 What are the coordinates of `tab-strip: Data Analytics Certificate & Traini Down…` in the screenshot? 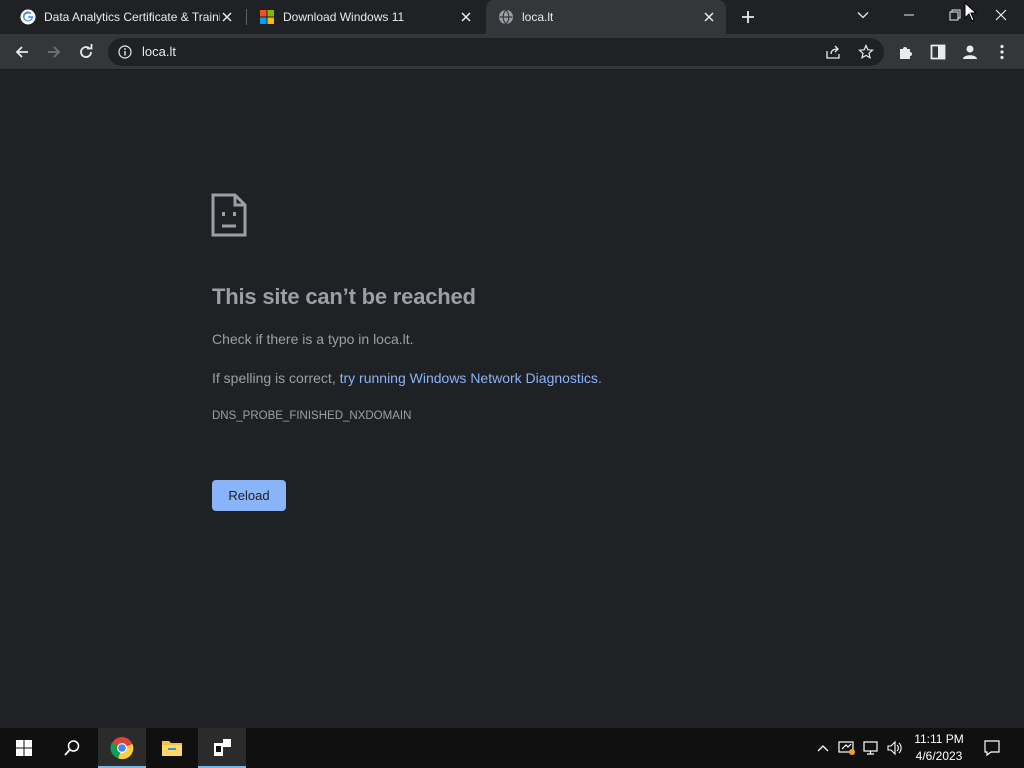 It's located at (512, 17).